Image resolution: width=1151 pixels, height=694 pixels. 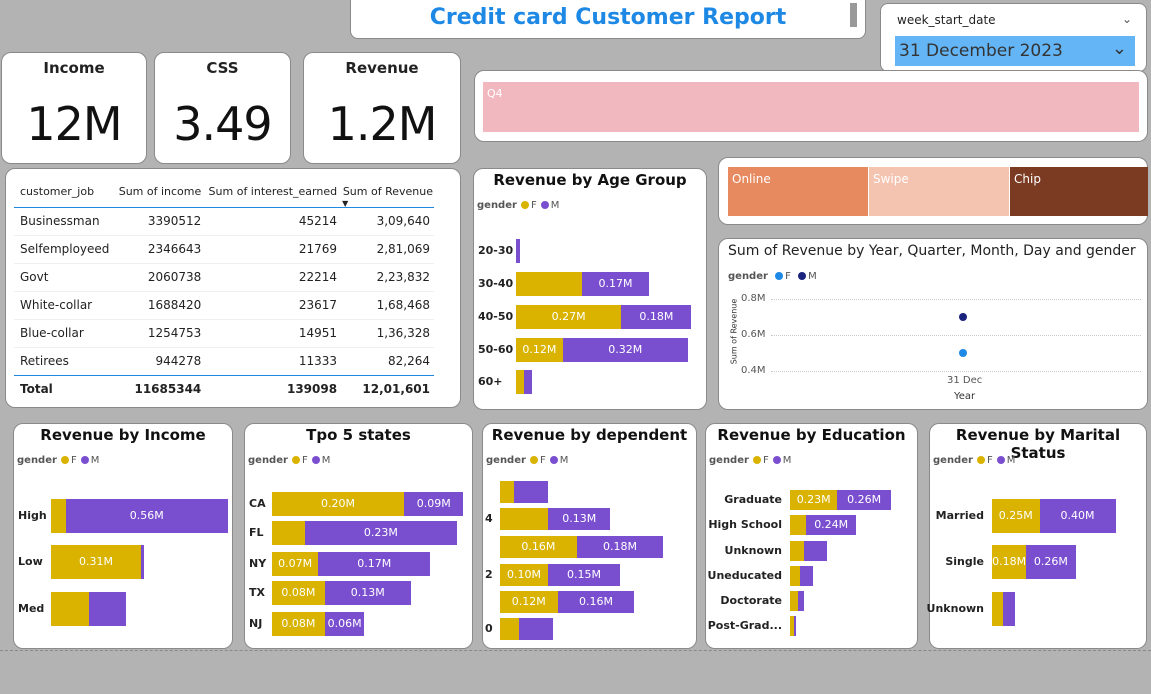 What do you see at coordinates (596, 602) in the screenshot?
I see `bar-m: 0.16M` at bounding box center [596, 602].